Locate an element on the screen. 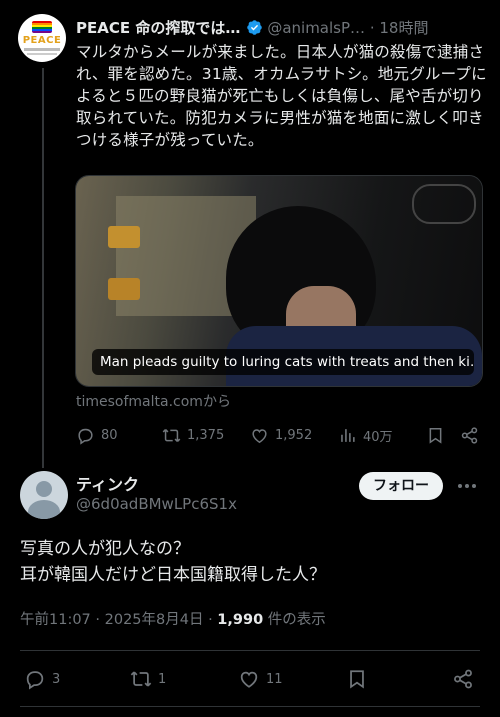 The width and height of the screenshot is (500, 717). like-button: 1,952 is located at coordinates (281, 435).